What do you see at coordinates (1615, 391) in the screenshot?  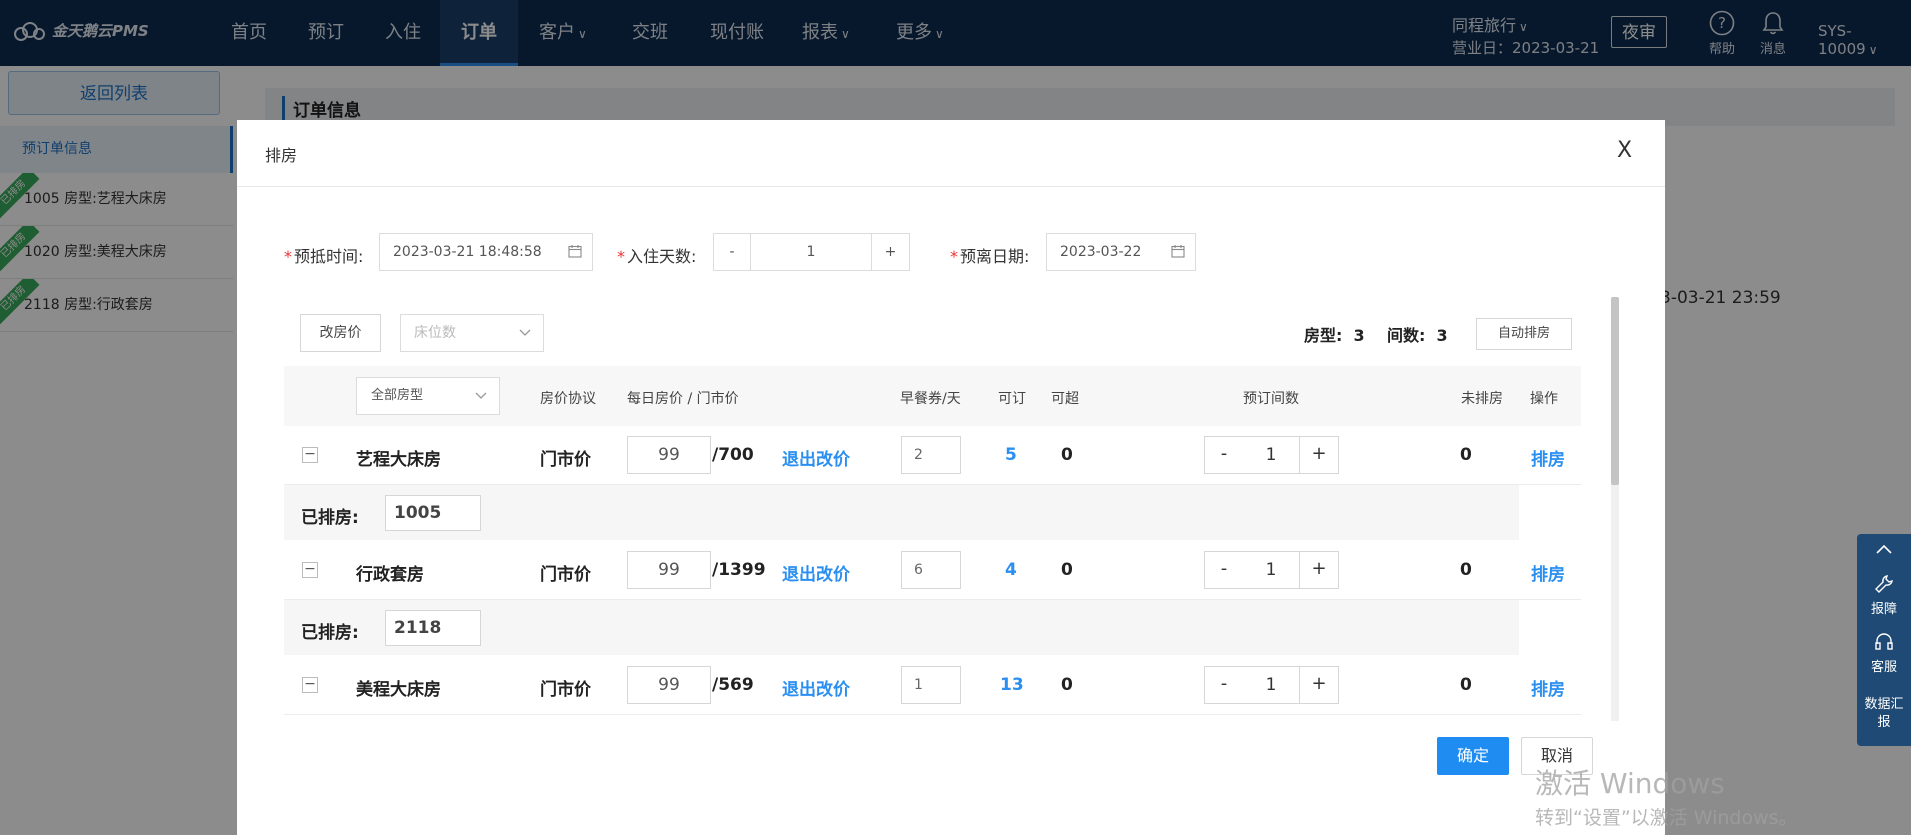 I see `table-scrollbar-thumb` at bounding box center [1615, 391].